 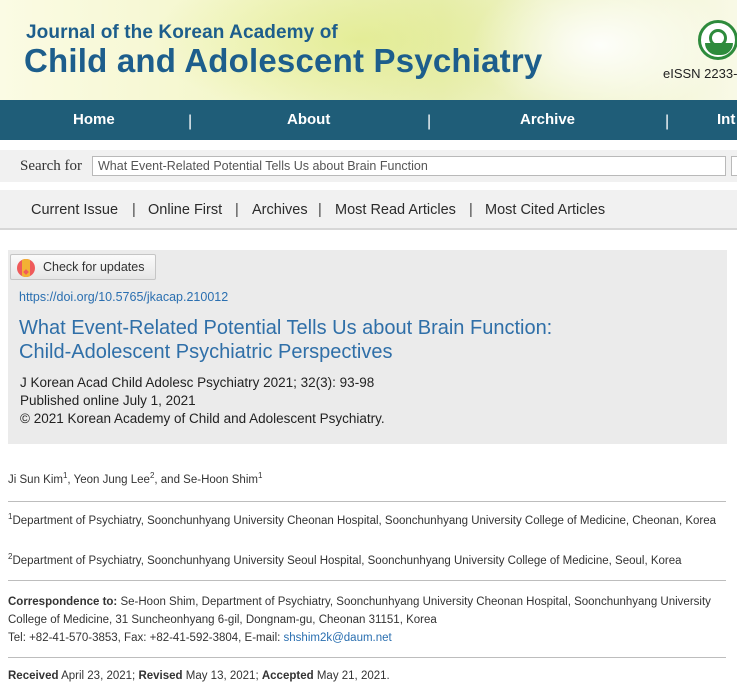 I want to click on main-nav: Home | About | Archive | Int, so click(x=368, y=120).